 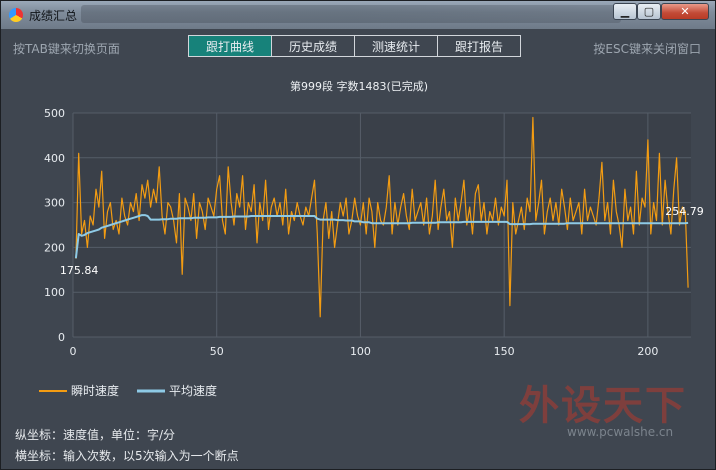 I want to click on y-tick-label: 400, so click(x=54, y=158).